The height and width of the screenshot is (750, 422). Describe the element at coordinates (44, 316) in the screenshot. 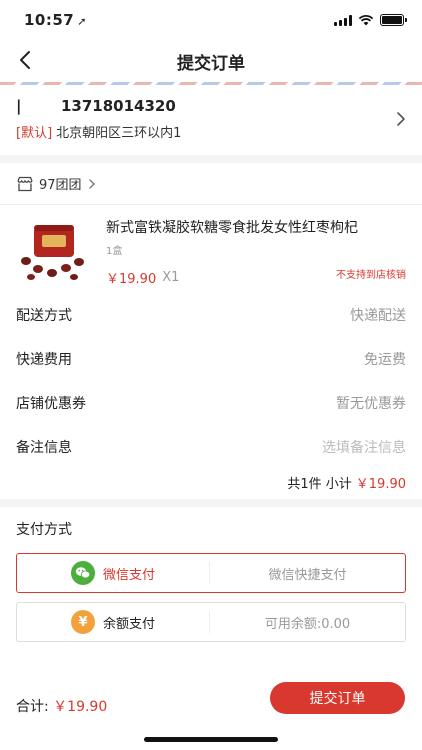

I see `row-label: 配送方式` at that location.